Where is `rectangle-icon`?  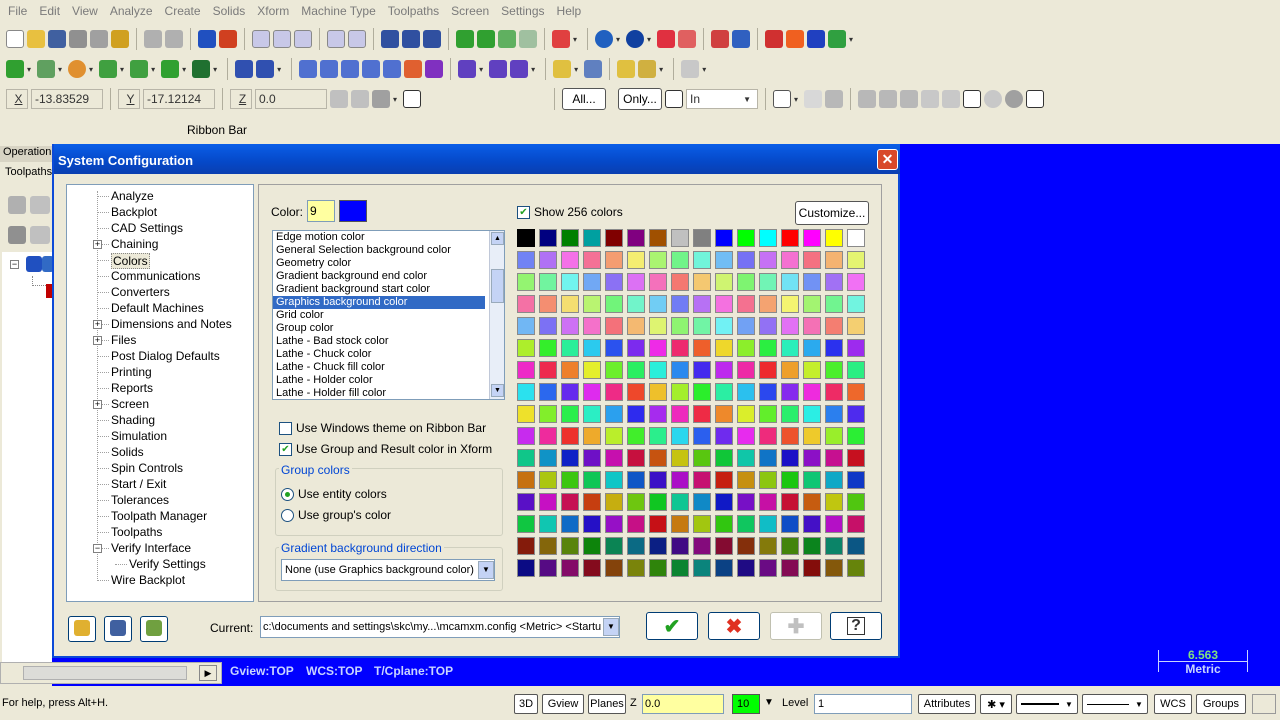
rectangle-icon is located at coordinates (108, 69).